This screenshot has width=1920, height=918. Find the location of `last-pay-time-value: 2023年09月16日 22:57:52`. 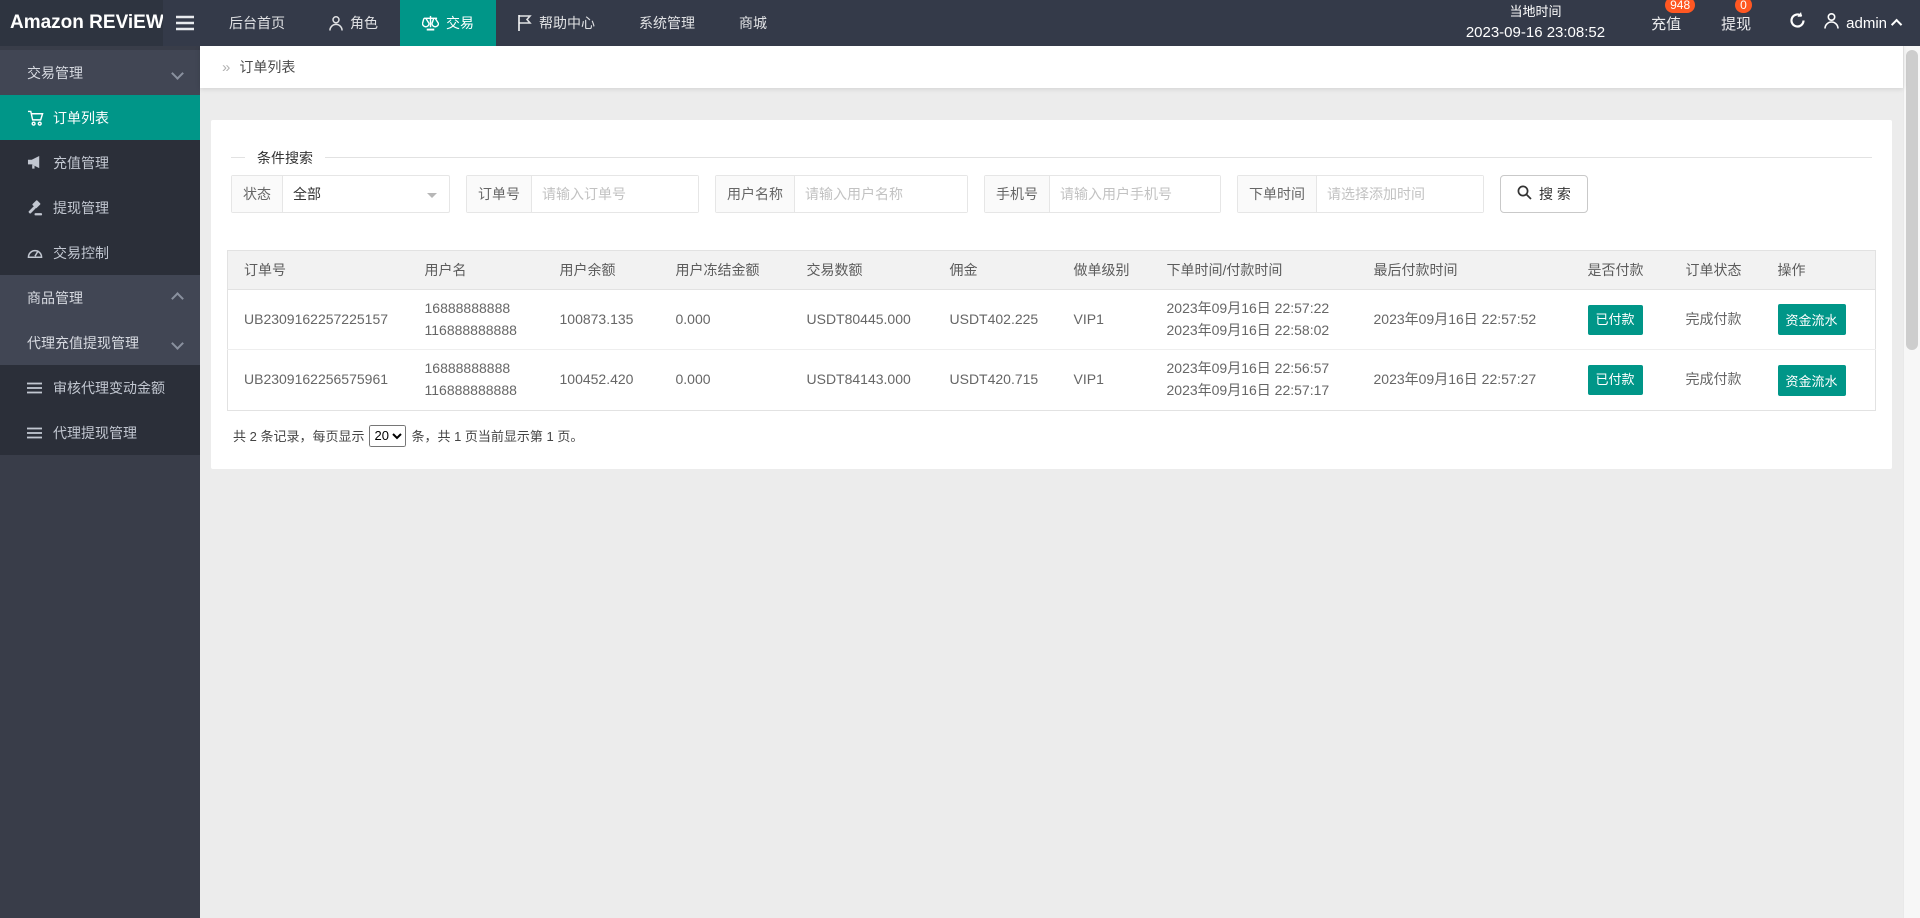

last-pay-time-value: 2023年09月16日 22:57:52 is located at coordinates (1455, 318).